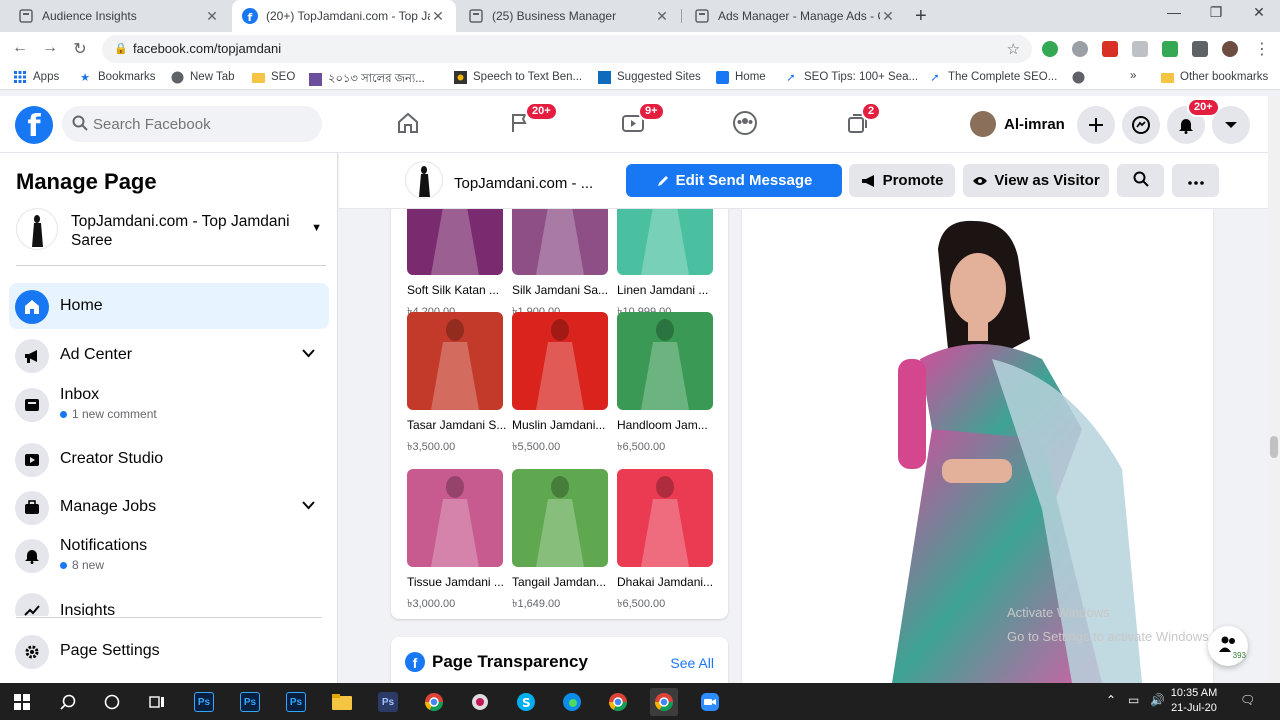 Image resolution: width=1280 pixels, height=720 pixels. What do you see at coordinates (569, 16) in the screenshot?
I see `browser-tab-business-manager: (25) Business Manager ✕` at bounding box center [569, 16].